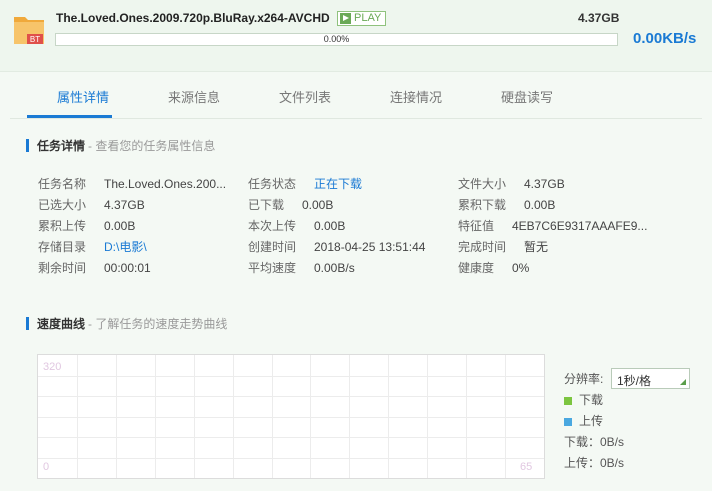 This screenshot has height=491, width=712. I want to click on detail-save-dir: 存储目录 D:\电影\, so click(92, 246).